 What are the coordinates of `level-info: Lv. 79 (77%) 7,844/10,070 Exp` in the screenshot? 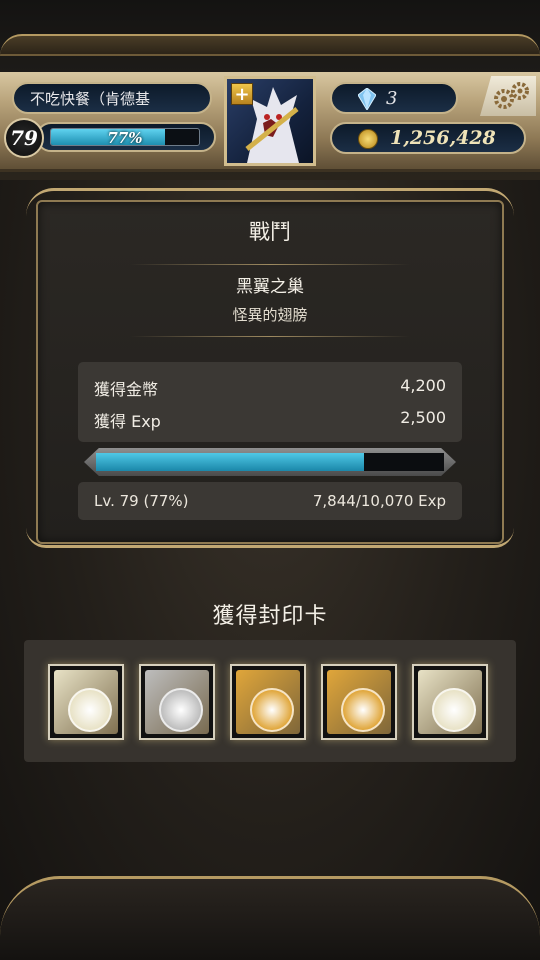 It's located at (270, 501).